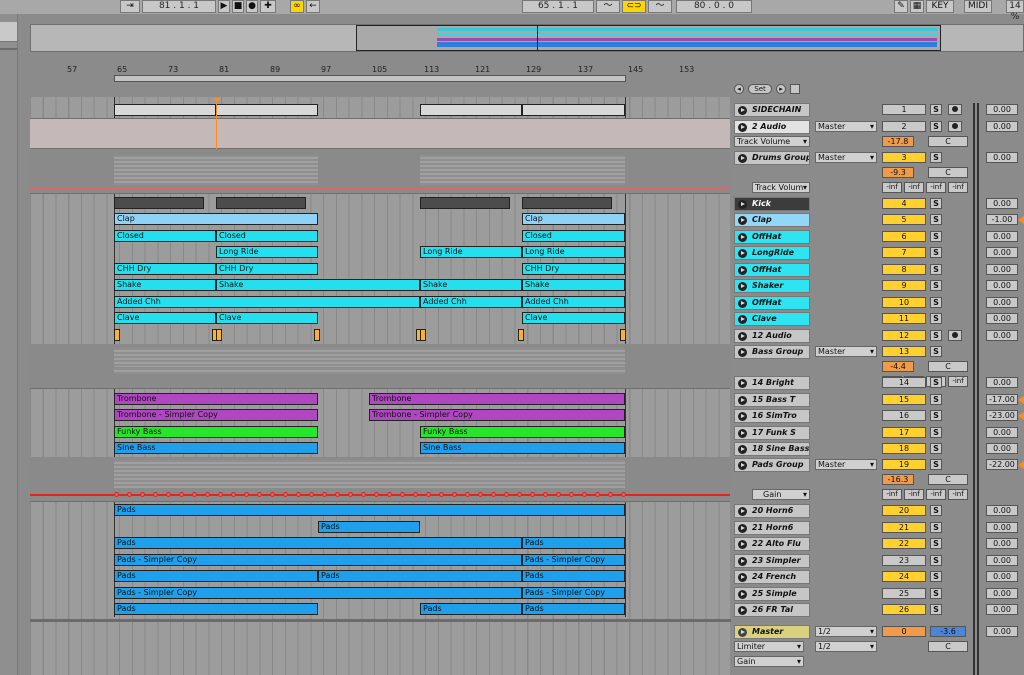 This screenshot has height=675, width=1024. I want to click on track-pan: C, so click(948, 479).